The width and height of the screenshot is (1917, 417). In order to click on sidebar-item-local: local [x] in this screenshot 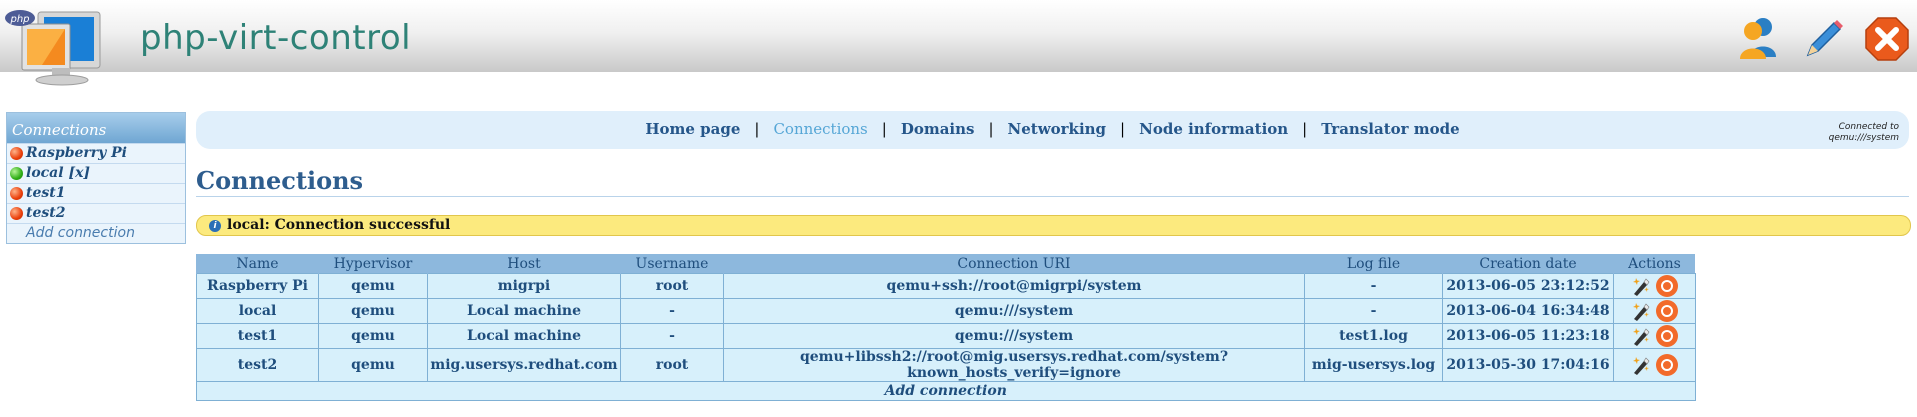, I will do `click(96, 173)`.